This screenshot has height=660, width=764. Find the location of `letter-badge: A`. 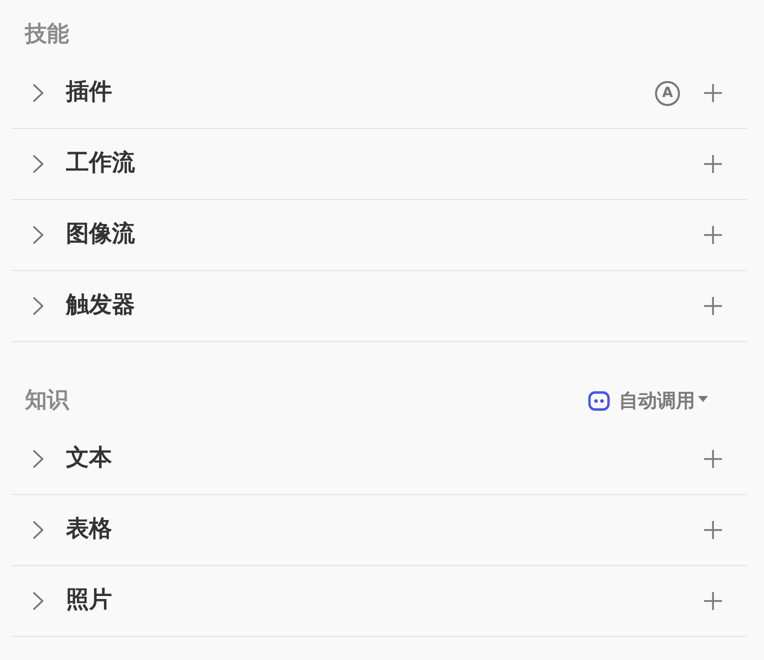

letter-badge: A is located at coordinates (667, 93).